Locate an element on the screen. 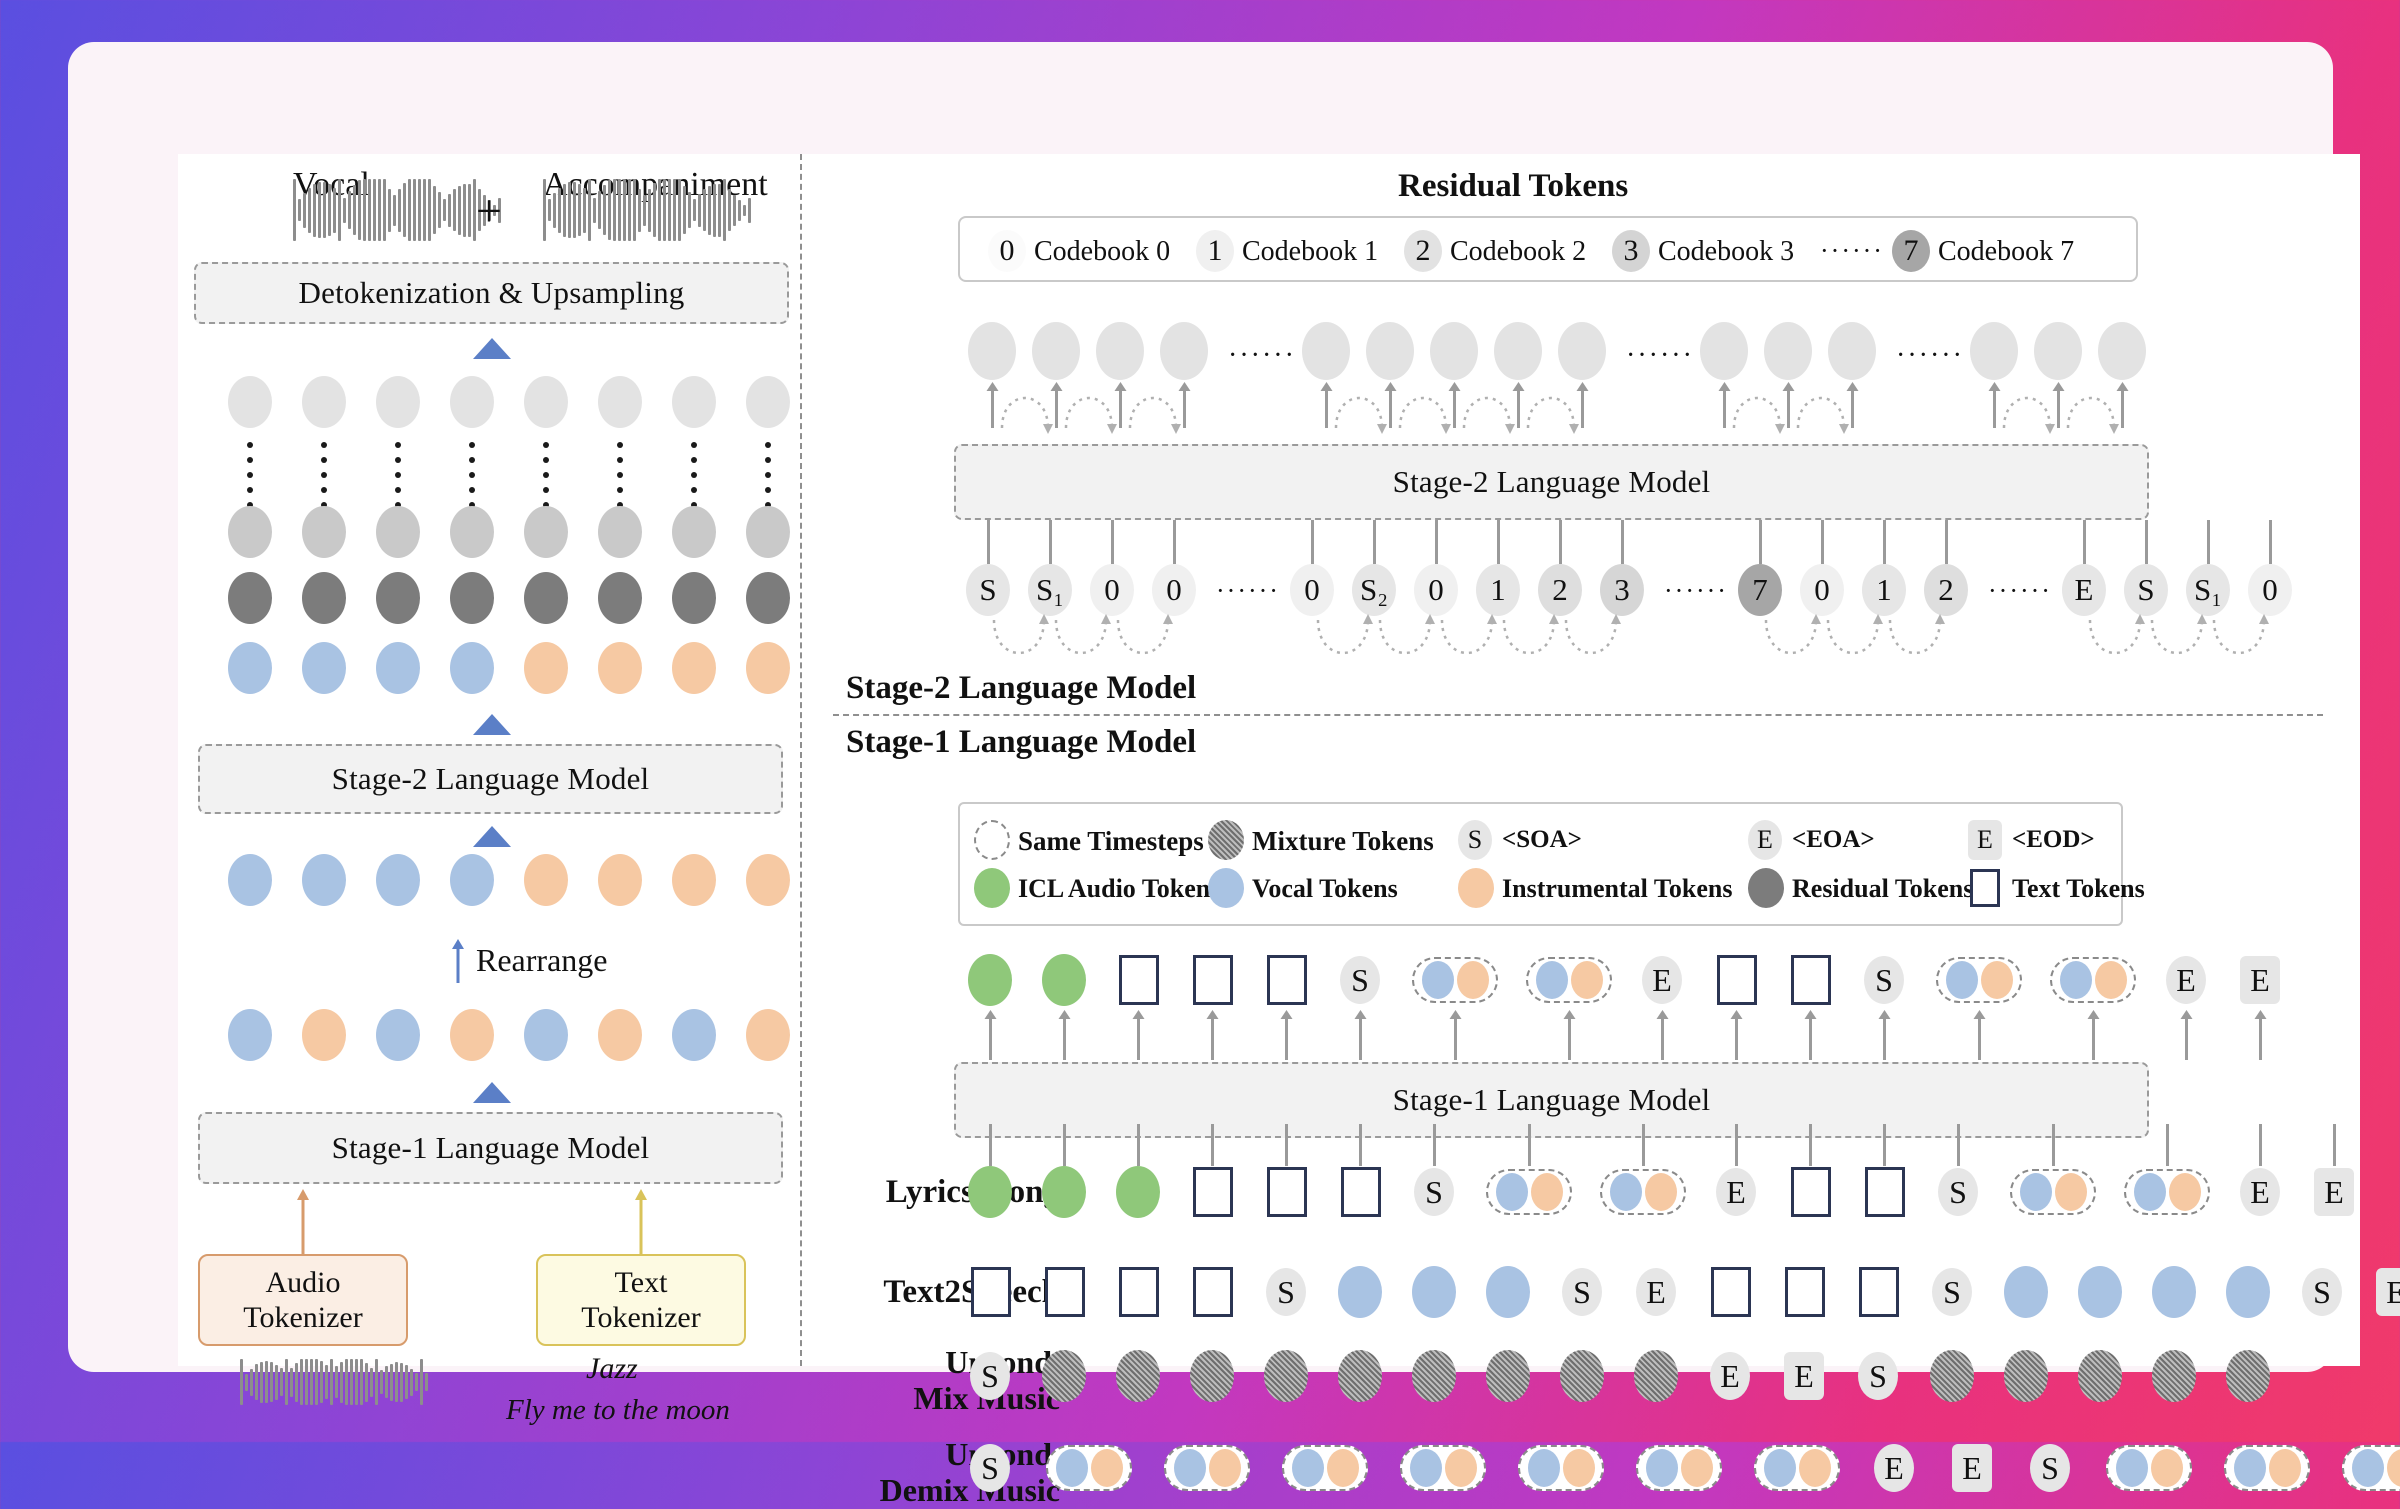 The height and width of the screenshot is (1509, 2400). divider-label-stage2: Stage-2 Language Model is located at coordinates (1021, 688).